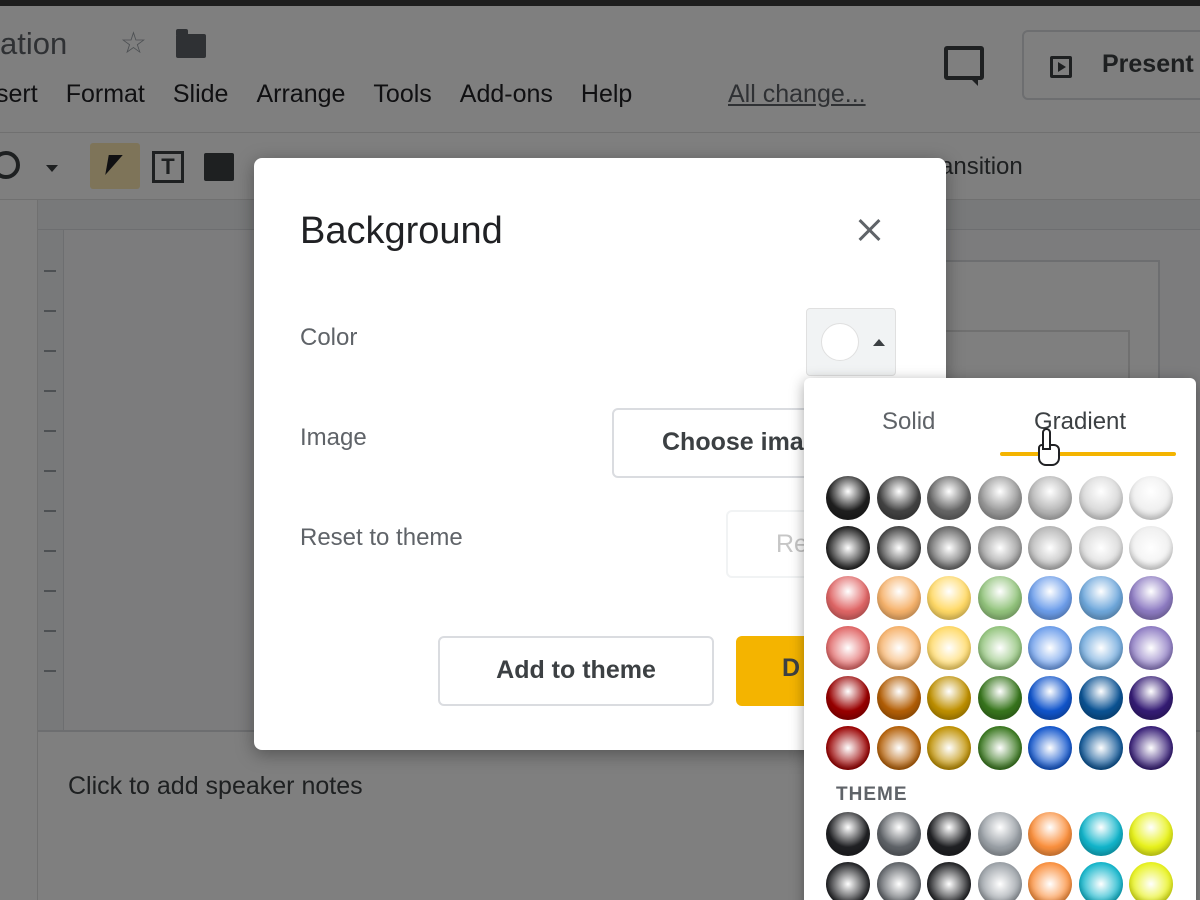 Image resolution: width=1200 pixels, height=900 pixels. Describe the element at coordinates (381, 537) in the screenshot. I see `reset-label: Reset to theme` at that location.